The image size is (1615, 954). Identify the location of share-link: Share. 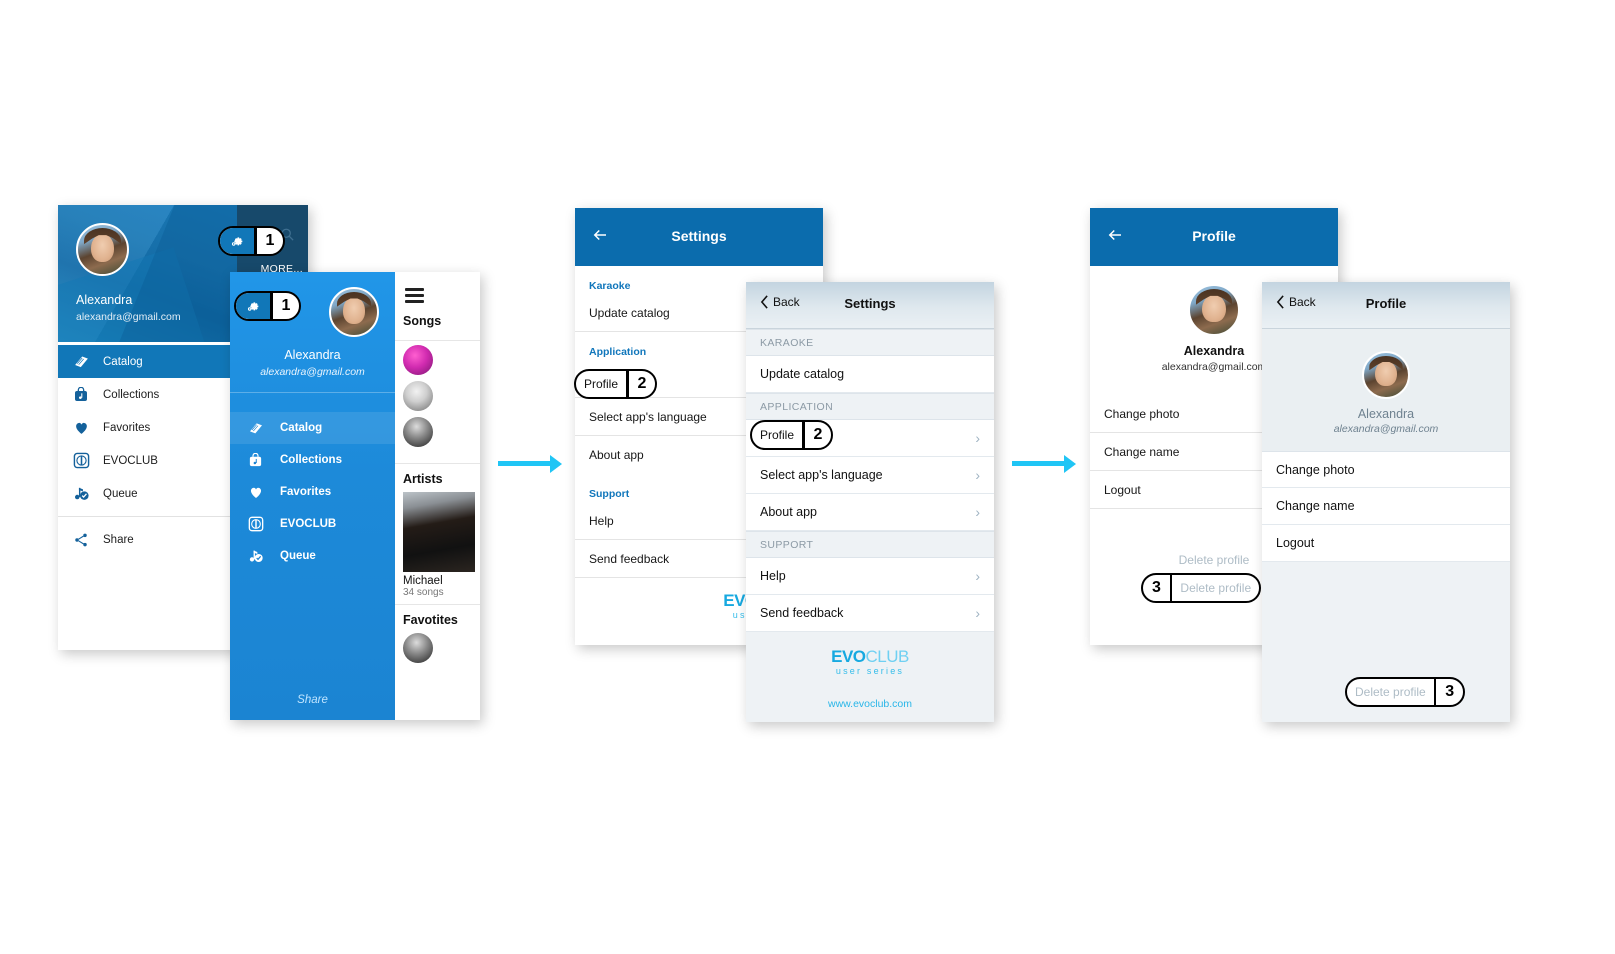
(312, 700).